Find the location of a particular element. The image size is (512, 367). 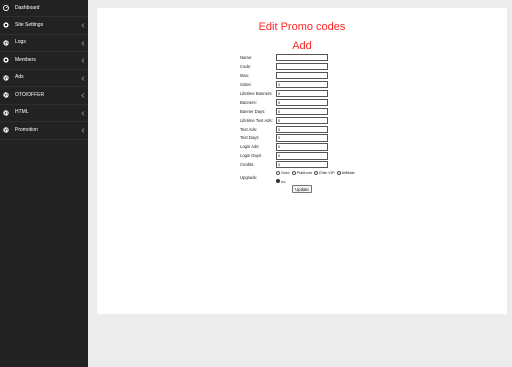

field-label: Login Ads: is located at coordinates (250, 147).